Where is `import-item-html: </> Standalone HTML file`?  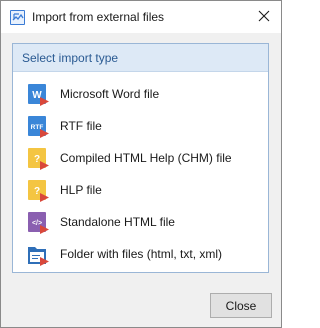 import-item-html: </> Standalone HTML file is located at coordinates (140, 222).